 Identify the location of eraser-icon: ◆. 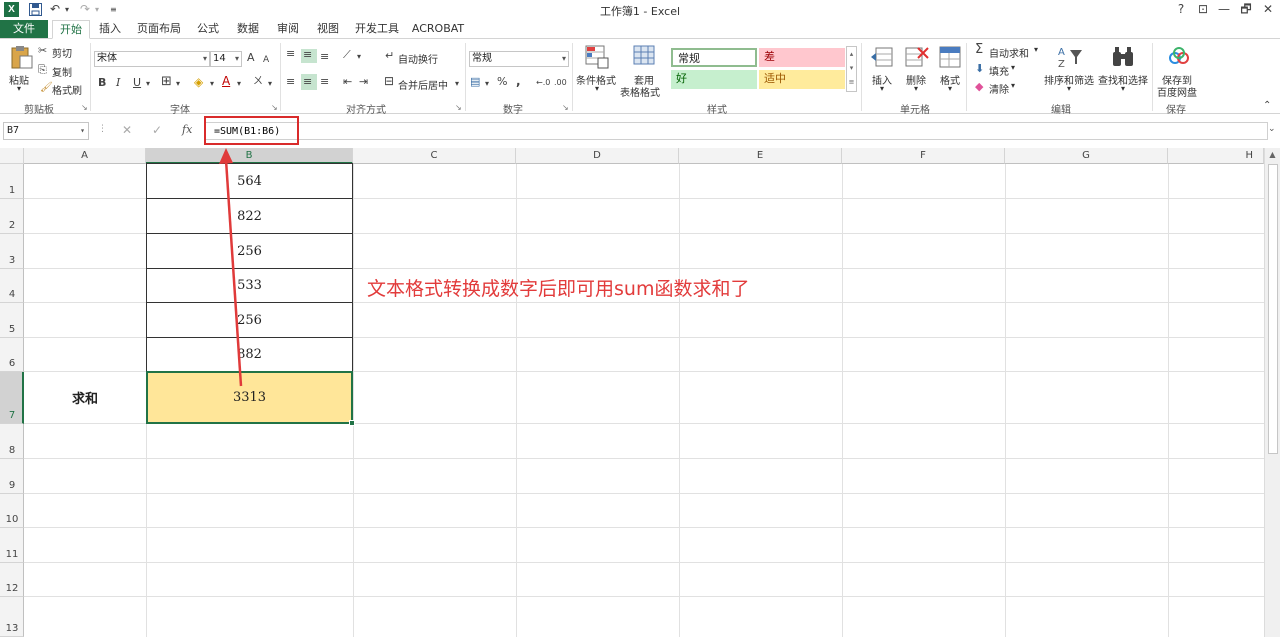
(979, 87).